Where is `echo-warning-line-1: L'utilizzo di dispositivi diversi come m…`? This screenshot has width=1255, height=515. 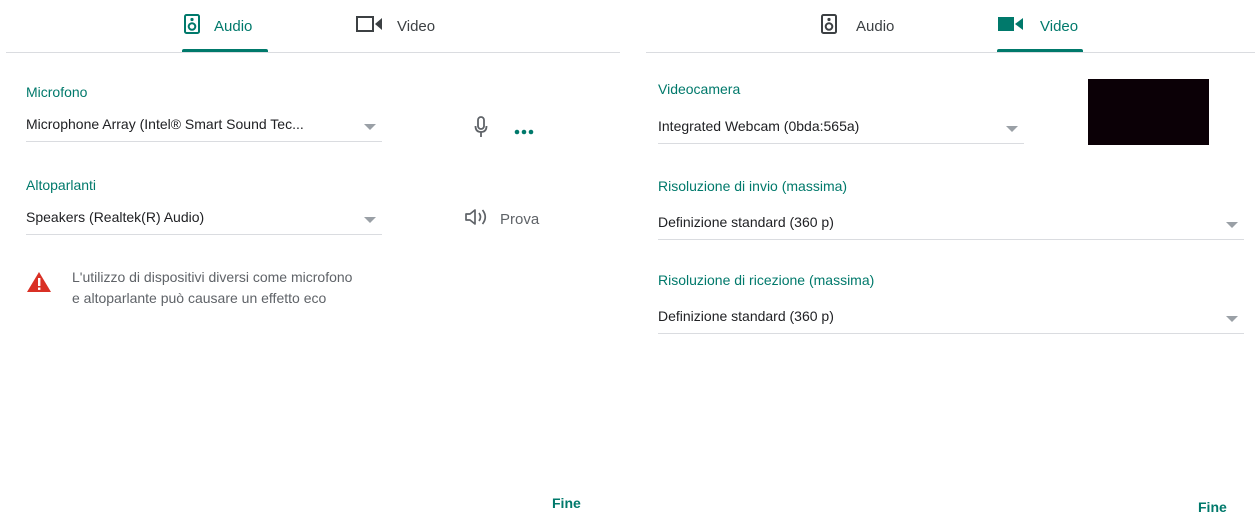
echo-warning-line-1: L'utilizzo di dispositivi diversi come m… is located at coordinates (212, 277).